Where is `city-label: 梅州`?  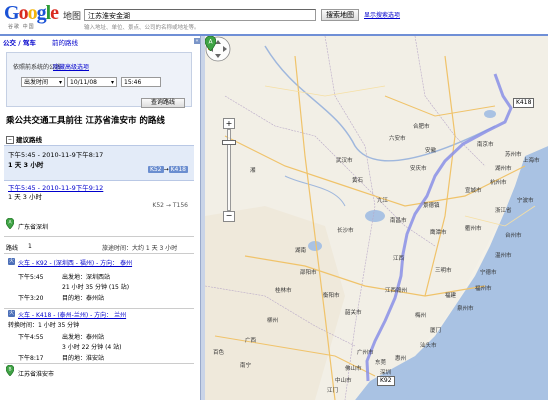 city-label: 梅州 is located at coordinates (421, 316).